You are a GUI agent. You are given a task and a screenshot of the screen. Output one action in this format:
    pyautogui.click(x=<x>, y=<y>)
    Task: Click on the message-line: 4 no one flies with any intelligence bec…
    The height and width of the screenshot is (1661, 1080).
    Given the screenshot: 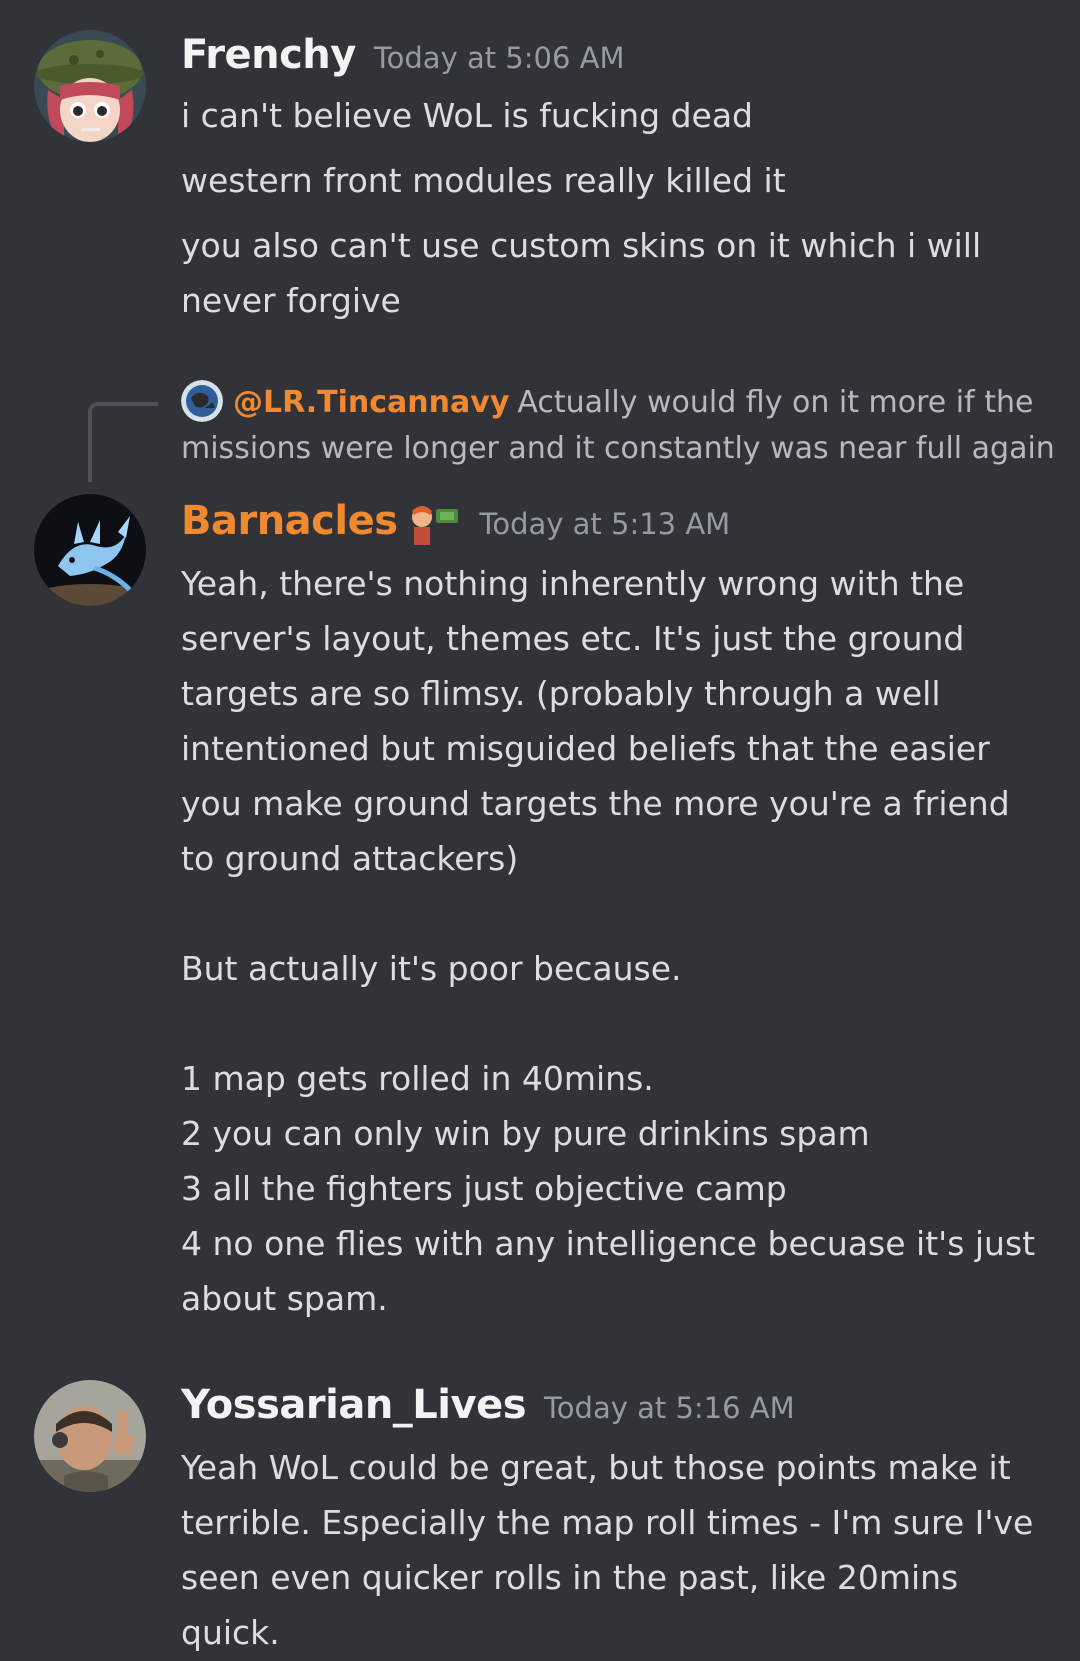 What is the action you would take?
    pyautogui.click(x=608, y=1243)
    